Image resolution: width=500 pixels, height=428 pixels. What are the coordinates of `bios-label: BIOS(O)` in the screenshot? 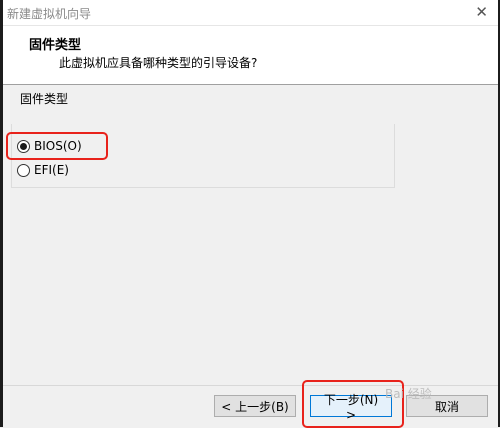 It's located at (58, 146).